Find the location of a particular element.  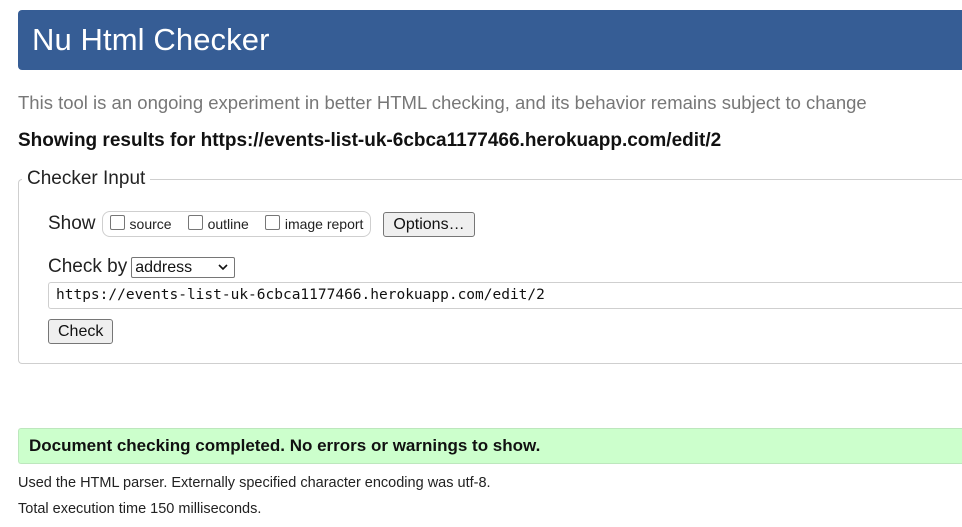

check-by-select: address is located at coordinates (183, 267).